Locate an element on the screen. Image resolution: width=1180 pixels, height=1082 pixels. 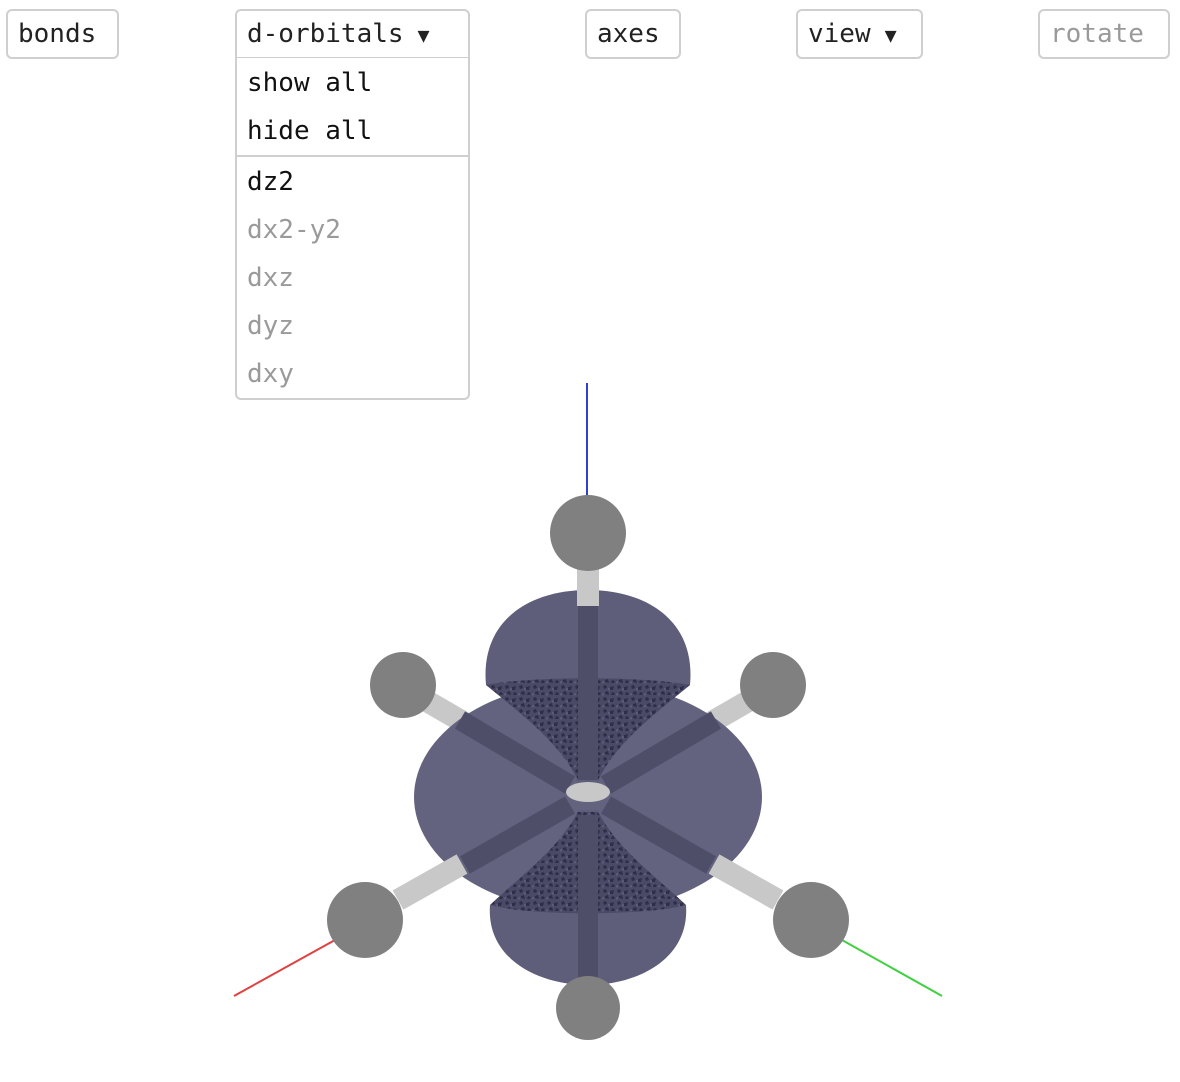
menu-divider is located at coordinates (352, 156).